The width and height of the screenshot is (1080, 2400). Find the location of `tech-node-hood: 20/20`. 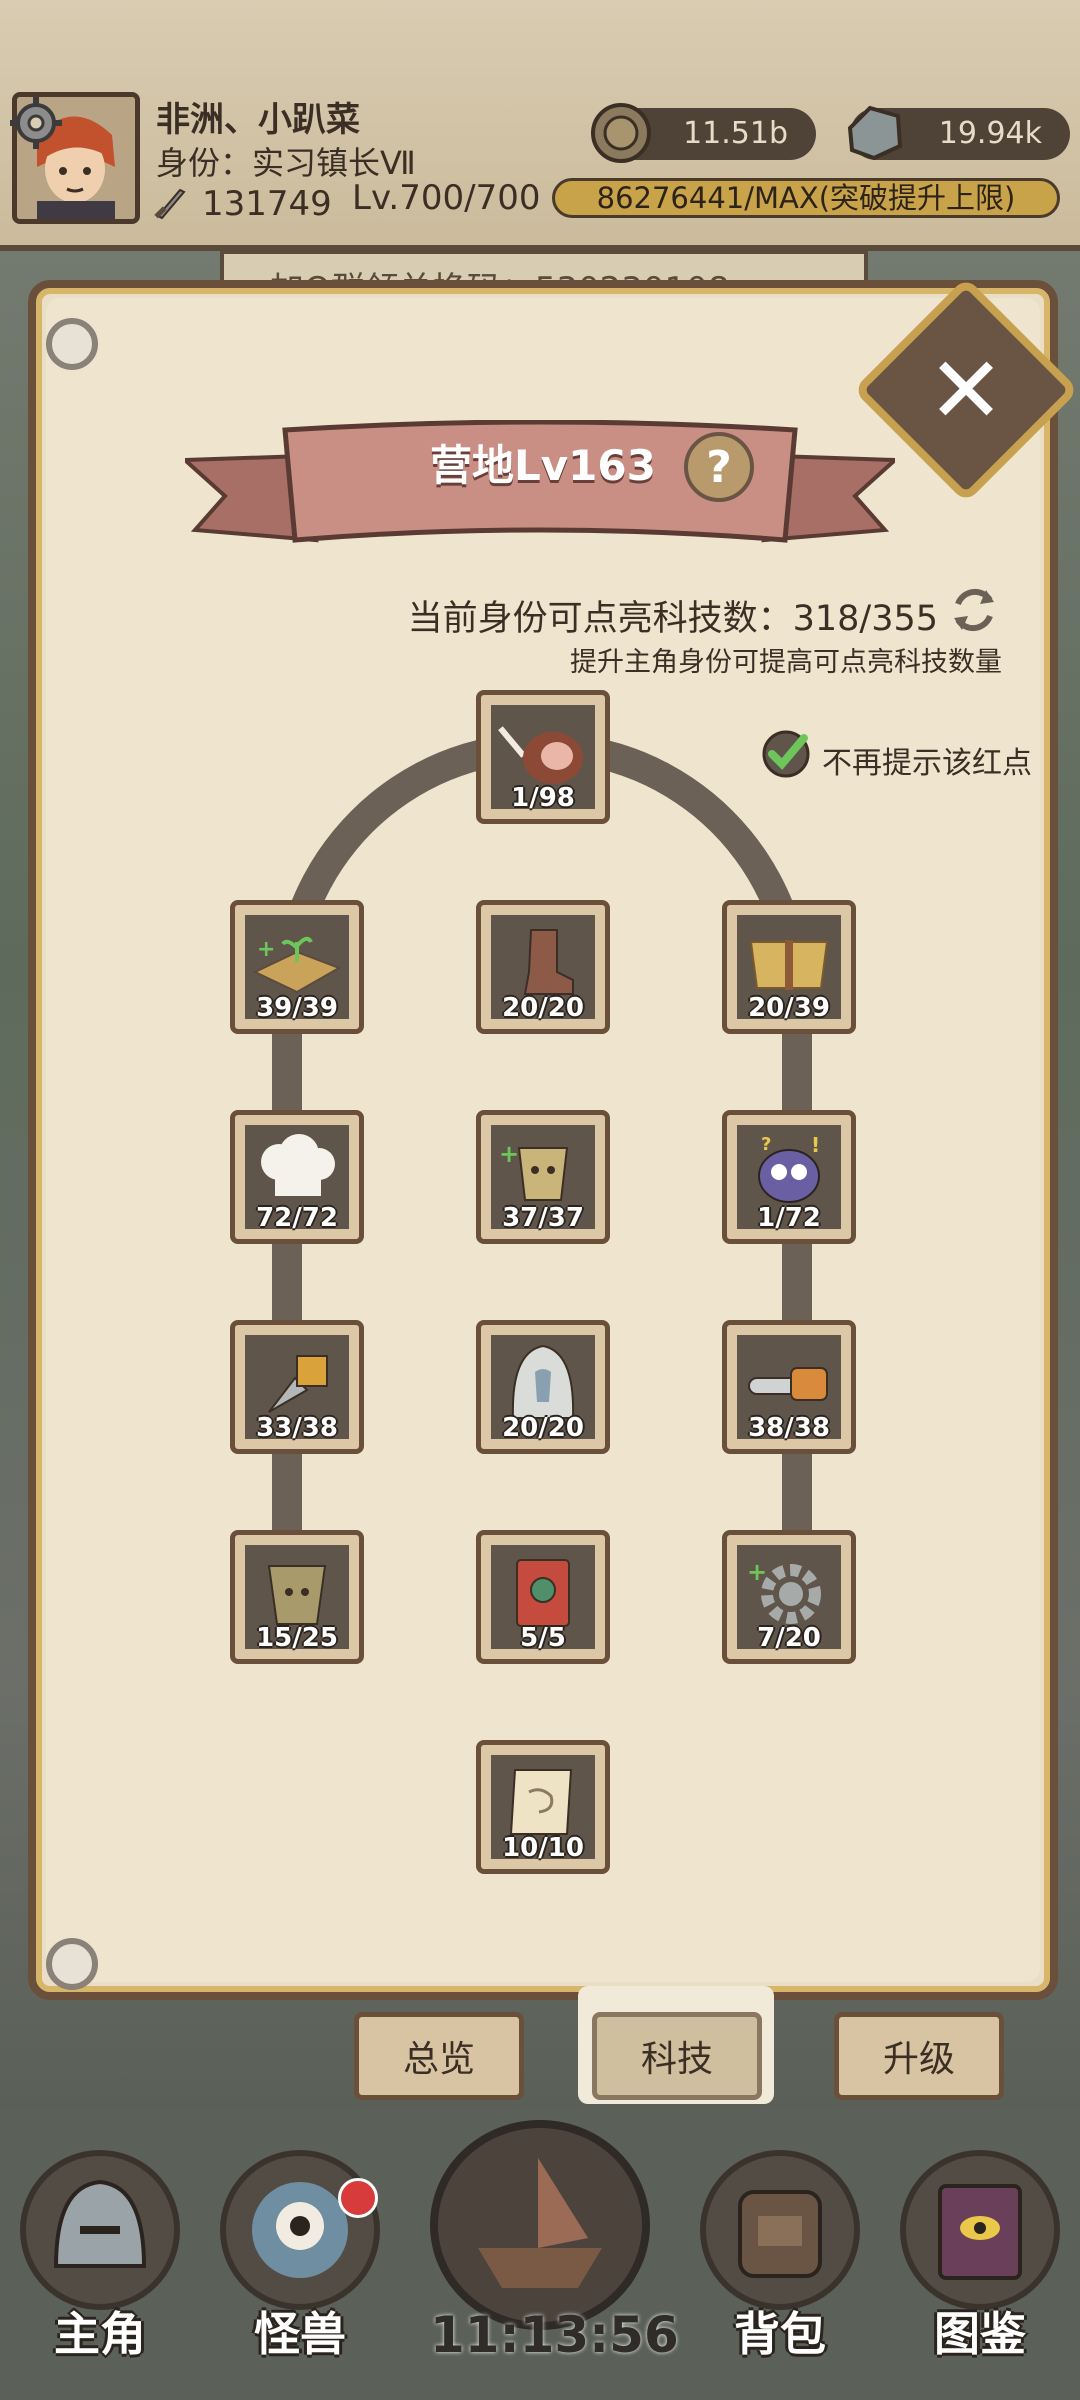

tech-node-hood: 20/20 is located at coordinates (543, 1387).